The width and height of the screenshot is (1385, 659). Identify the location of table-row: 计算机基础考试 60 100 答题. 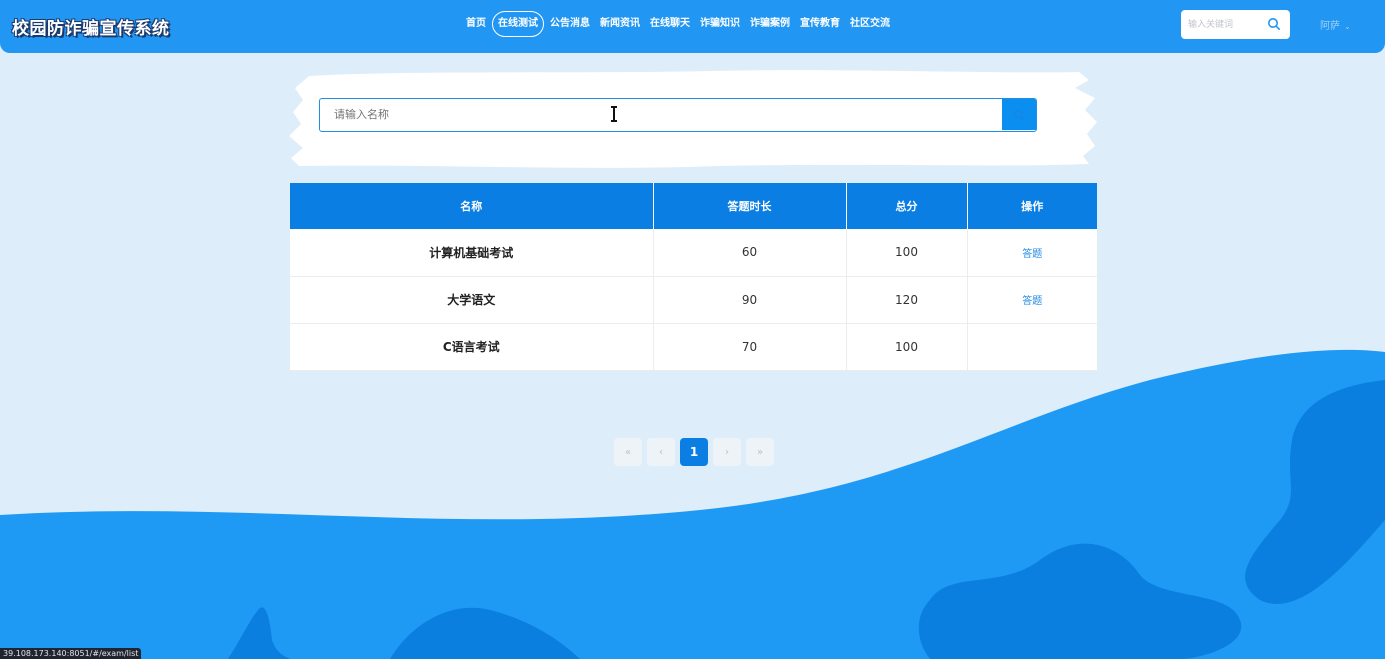
(693, 253).